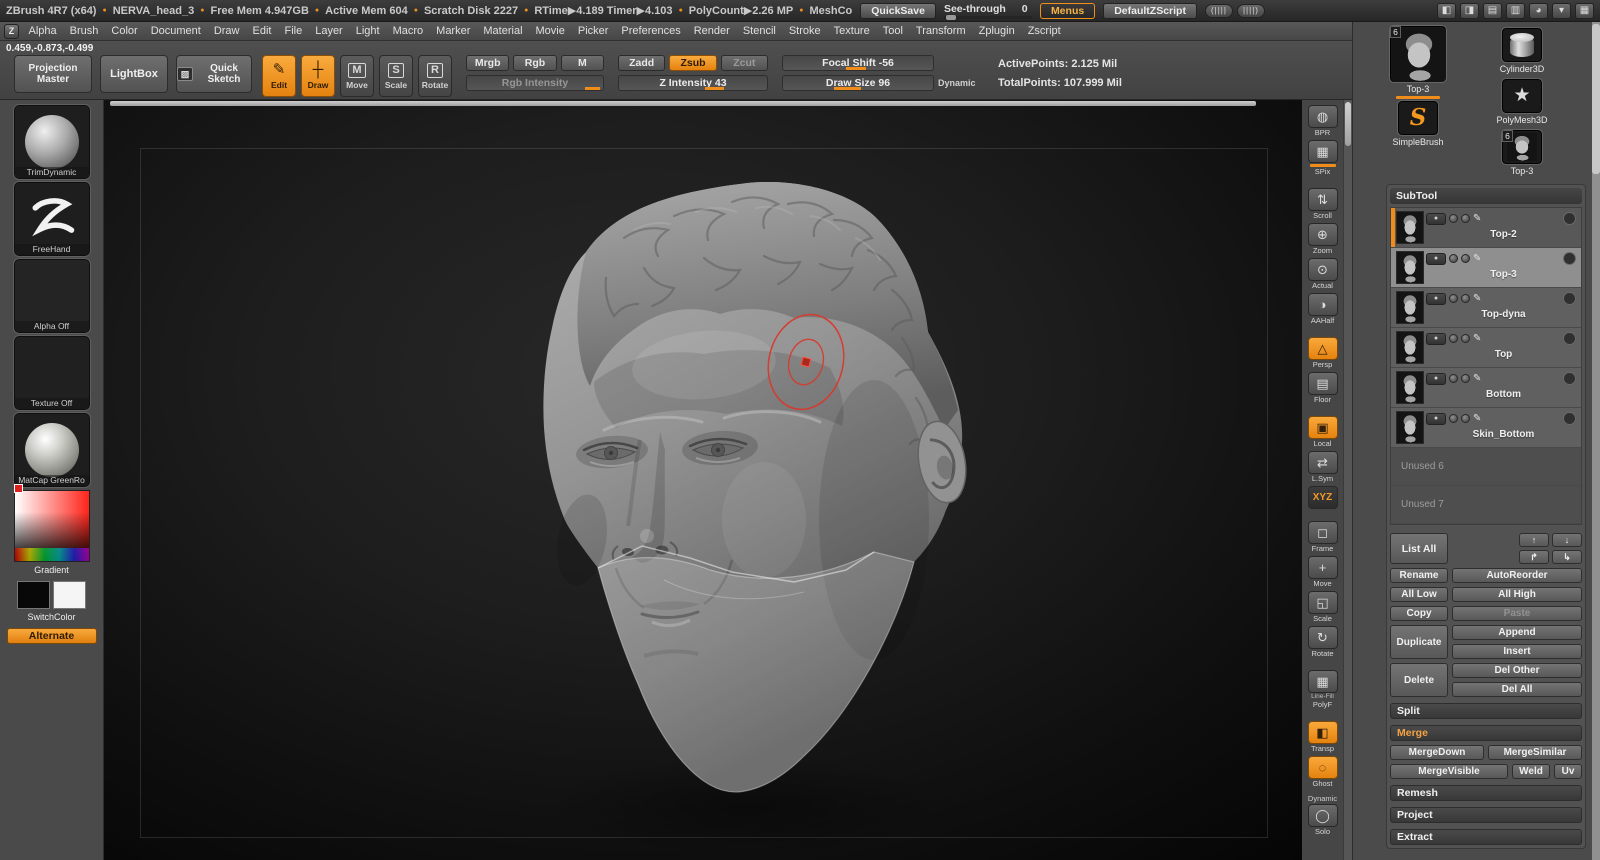 This screenshot has width=1600, height=860. What do you see at coordinates (1449, 771) in the screenshot?
I see `mergevisible-button: MergeVisible` at bounding box center [1449, 771].